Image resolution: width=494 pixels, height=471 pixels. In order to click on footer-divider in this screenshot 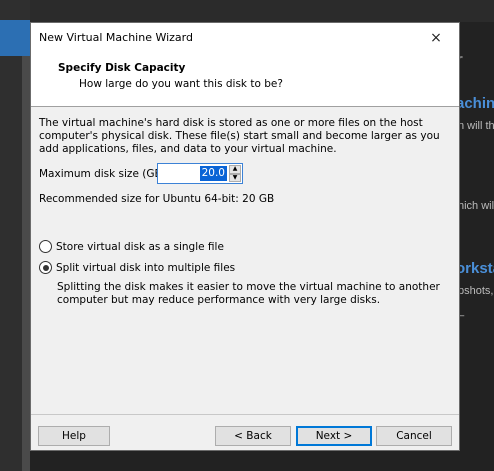, I will do `click(245, 414)`.